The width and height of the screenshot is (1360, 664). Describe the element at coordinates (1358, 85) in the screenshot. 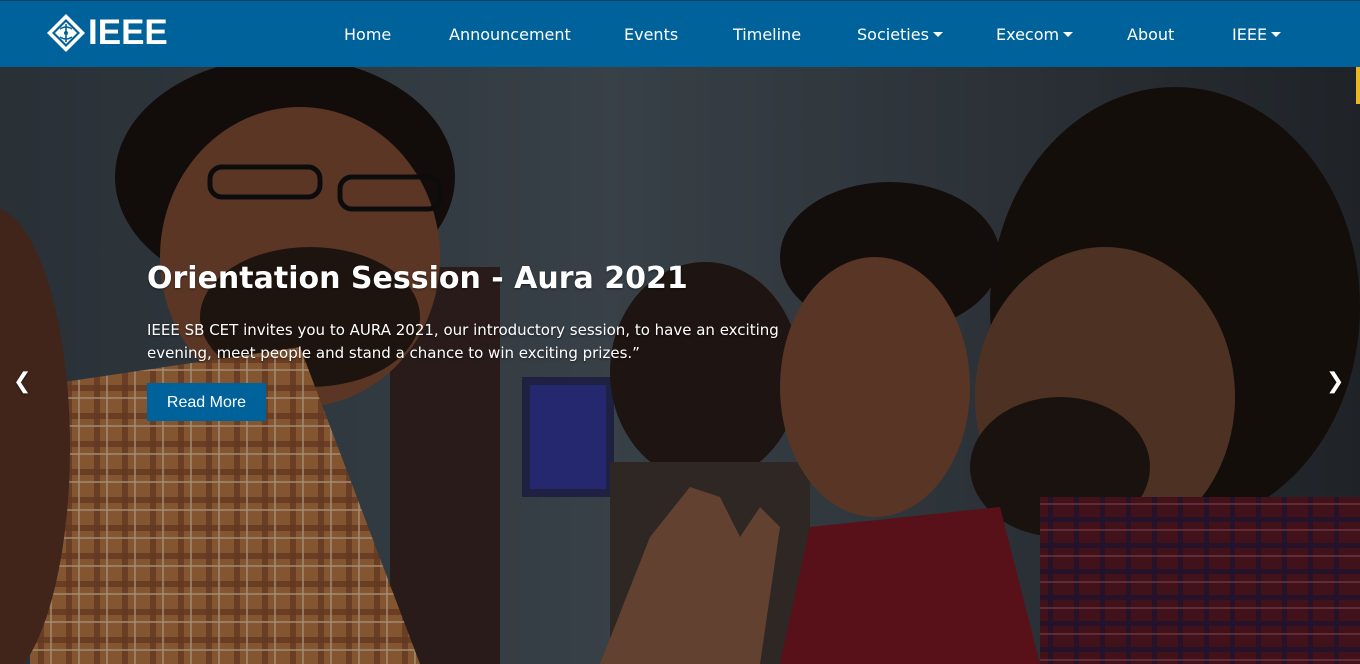

I see `accent-strip` at that location.